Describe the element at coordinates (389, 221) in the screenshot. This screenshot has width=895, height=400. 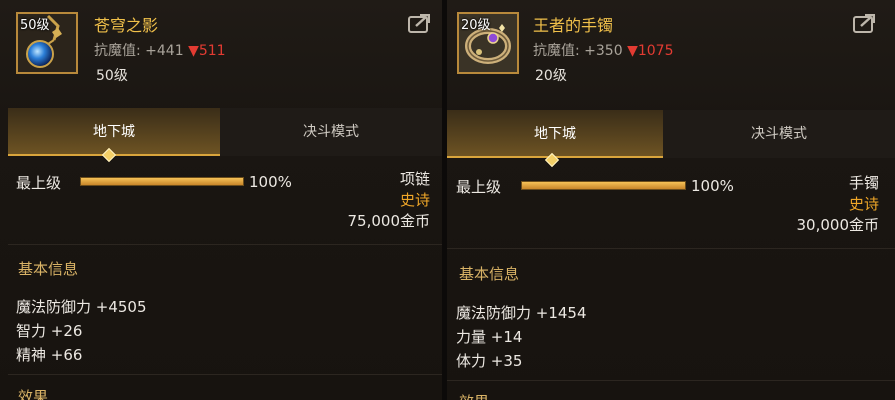
I see `item-price: 75,000金币` at that location.